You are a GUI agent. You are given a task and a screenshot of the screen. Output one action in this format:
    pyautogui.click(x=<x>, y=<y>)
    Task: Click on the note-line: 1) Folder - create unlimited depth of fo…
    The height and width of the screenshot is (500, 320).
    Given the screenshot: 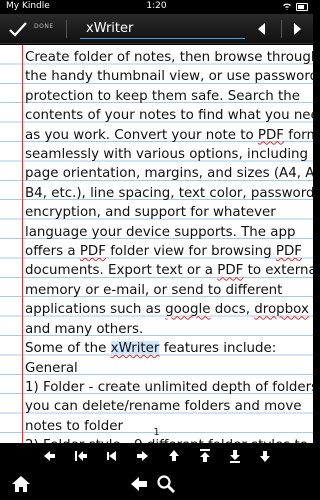 What is the action you would take?
    pyautogui.click(x=169, y=387)
    